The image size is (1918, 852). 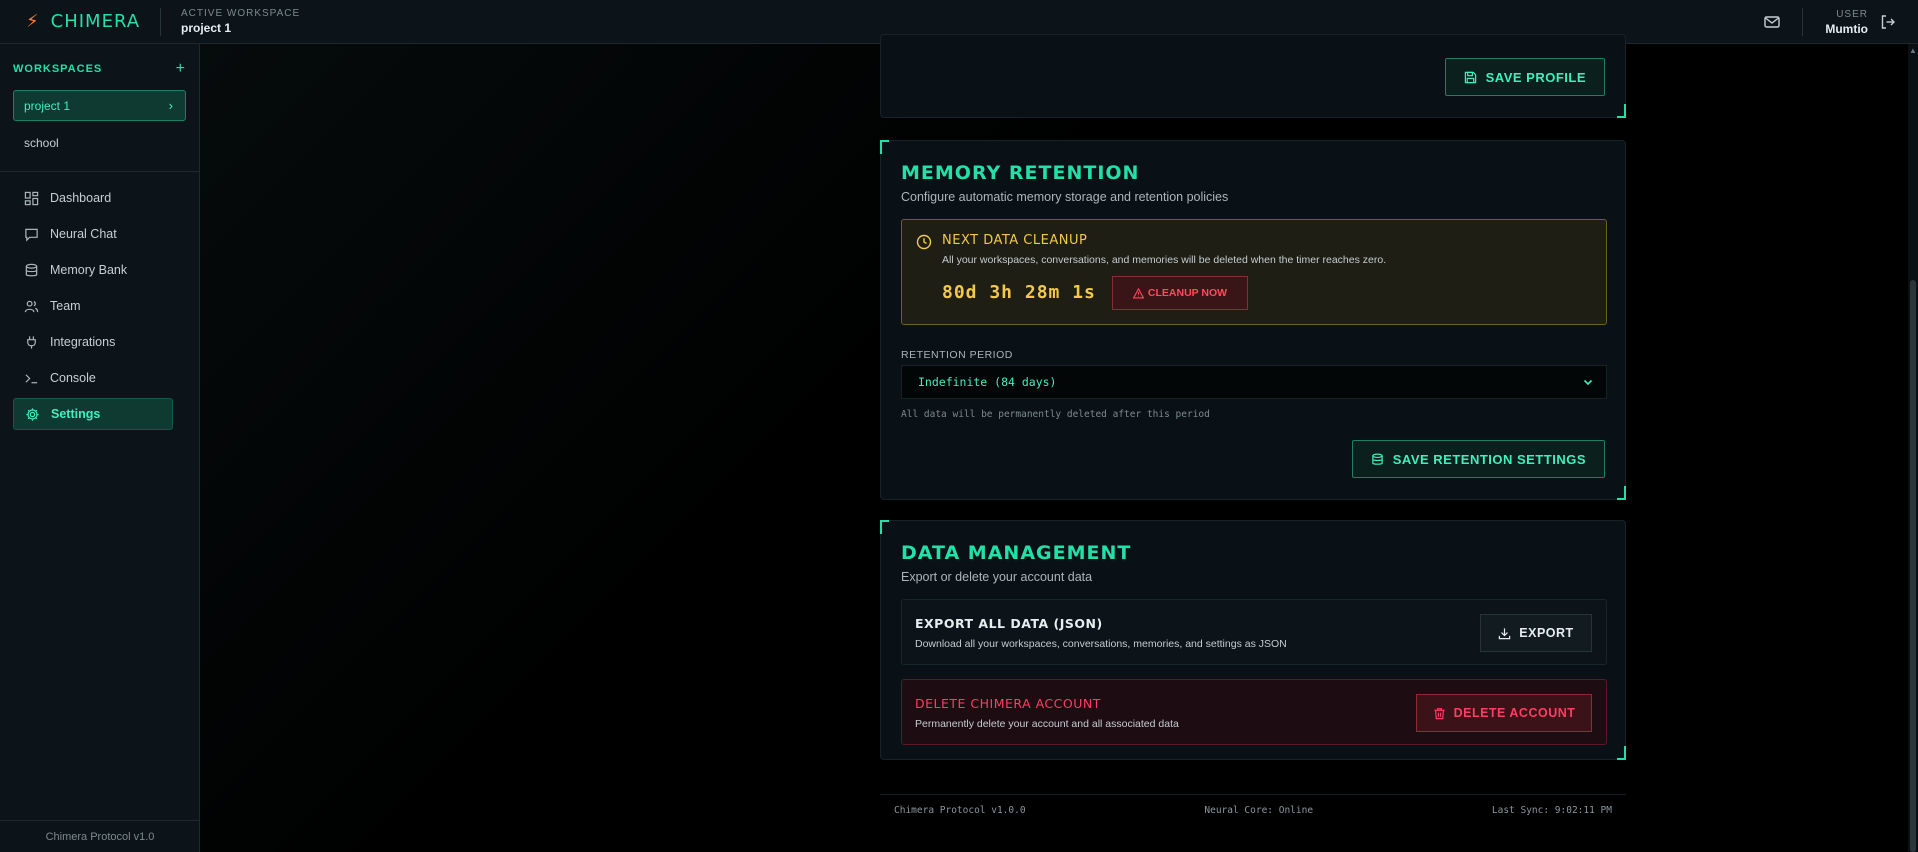 What do you see at coordinates (1187, 293) in the screenshot?
I see `cleanup-now-label: CLEANUP NOW` at bounding box center [1187, 293].